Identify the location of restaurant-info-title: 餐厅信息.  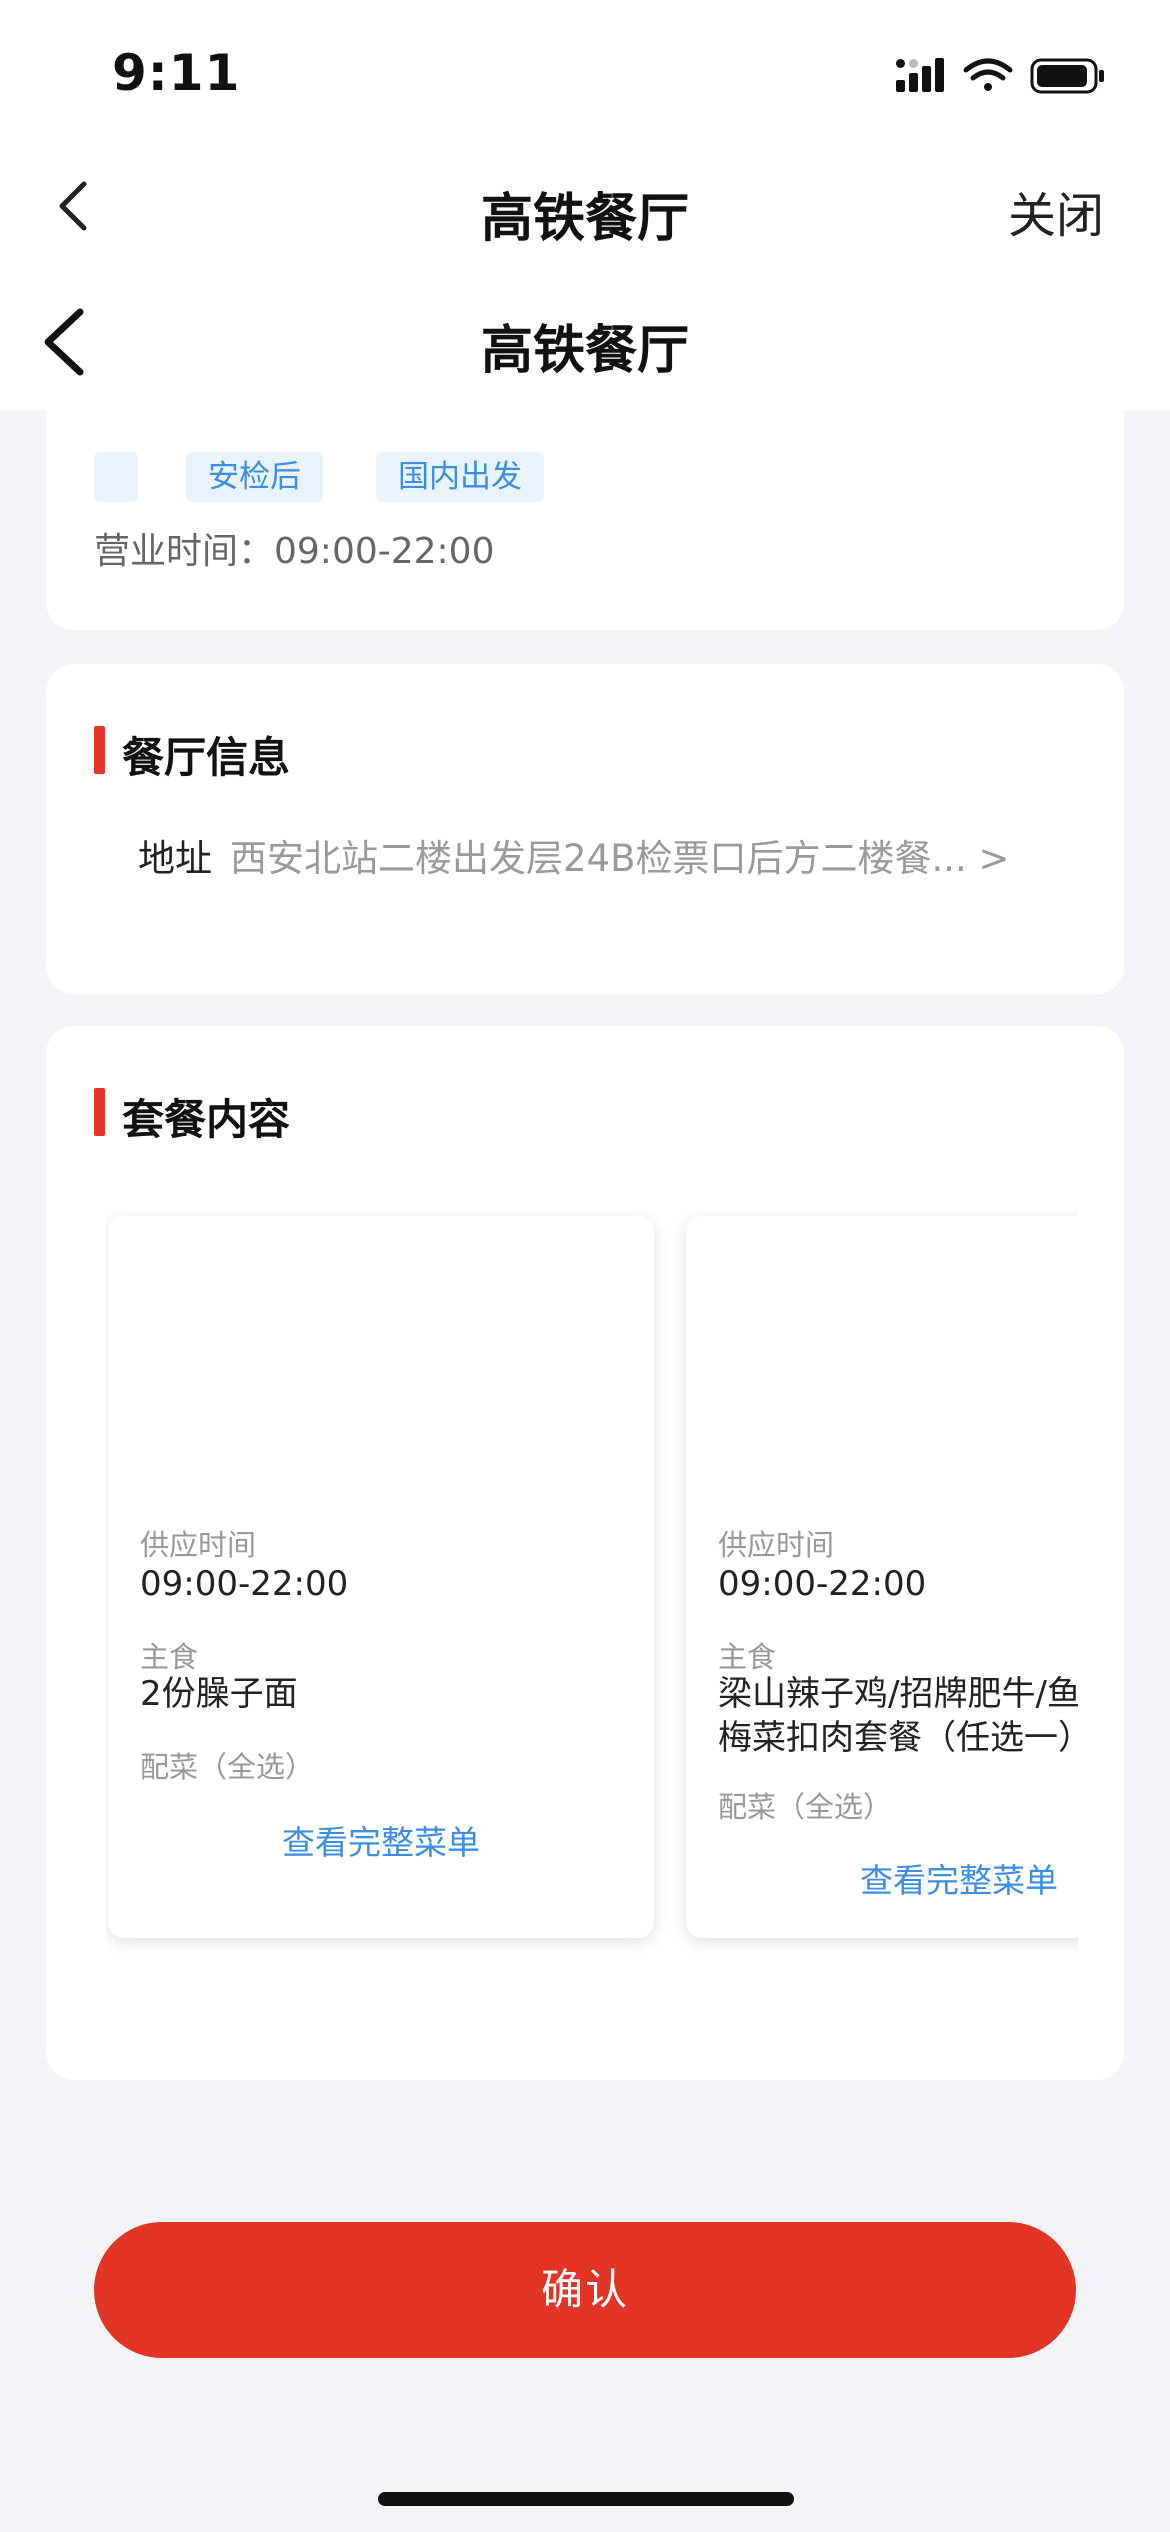
(206, 757).